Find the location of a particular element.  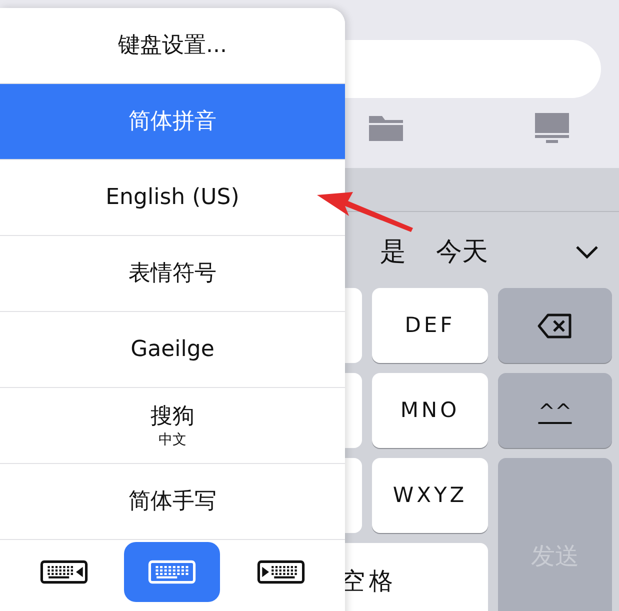

menu-item: 简体手写 is located at coordinates (172, 502).